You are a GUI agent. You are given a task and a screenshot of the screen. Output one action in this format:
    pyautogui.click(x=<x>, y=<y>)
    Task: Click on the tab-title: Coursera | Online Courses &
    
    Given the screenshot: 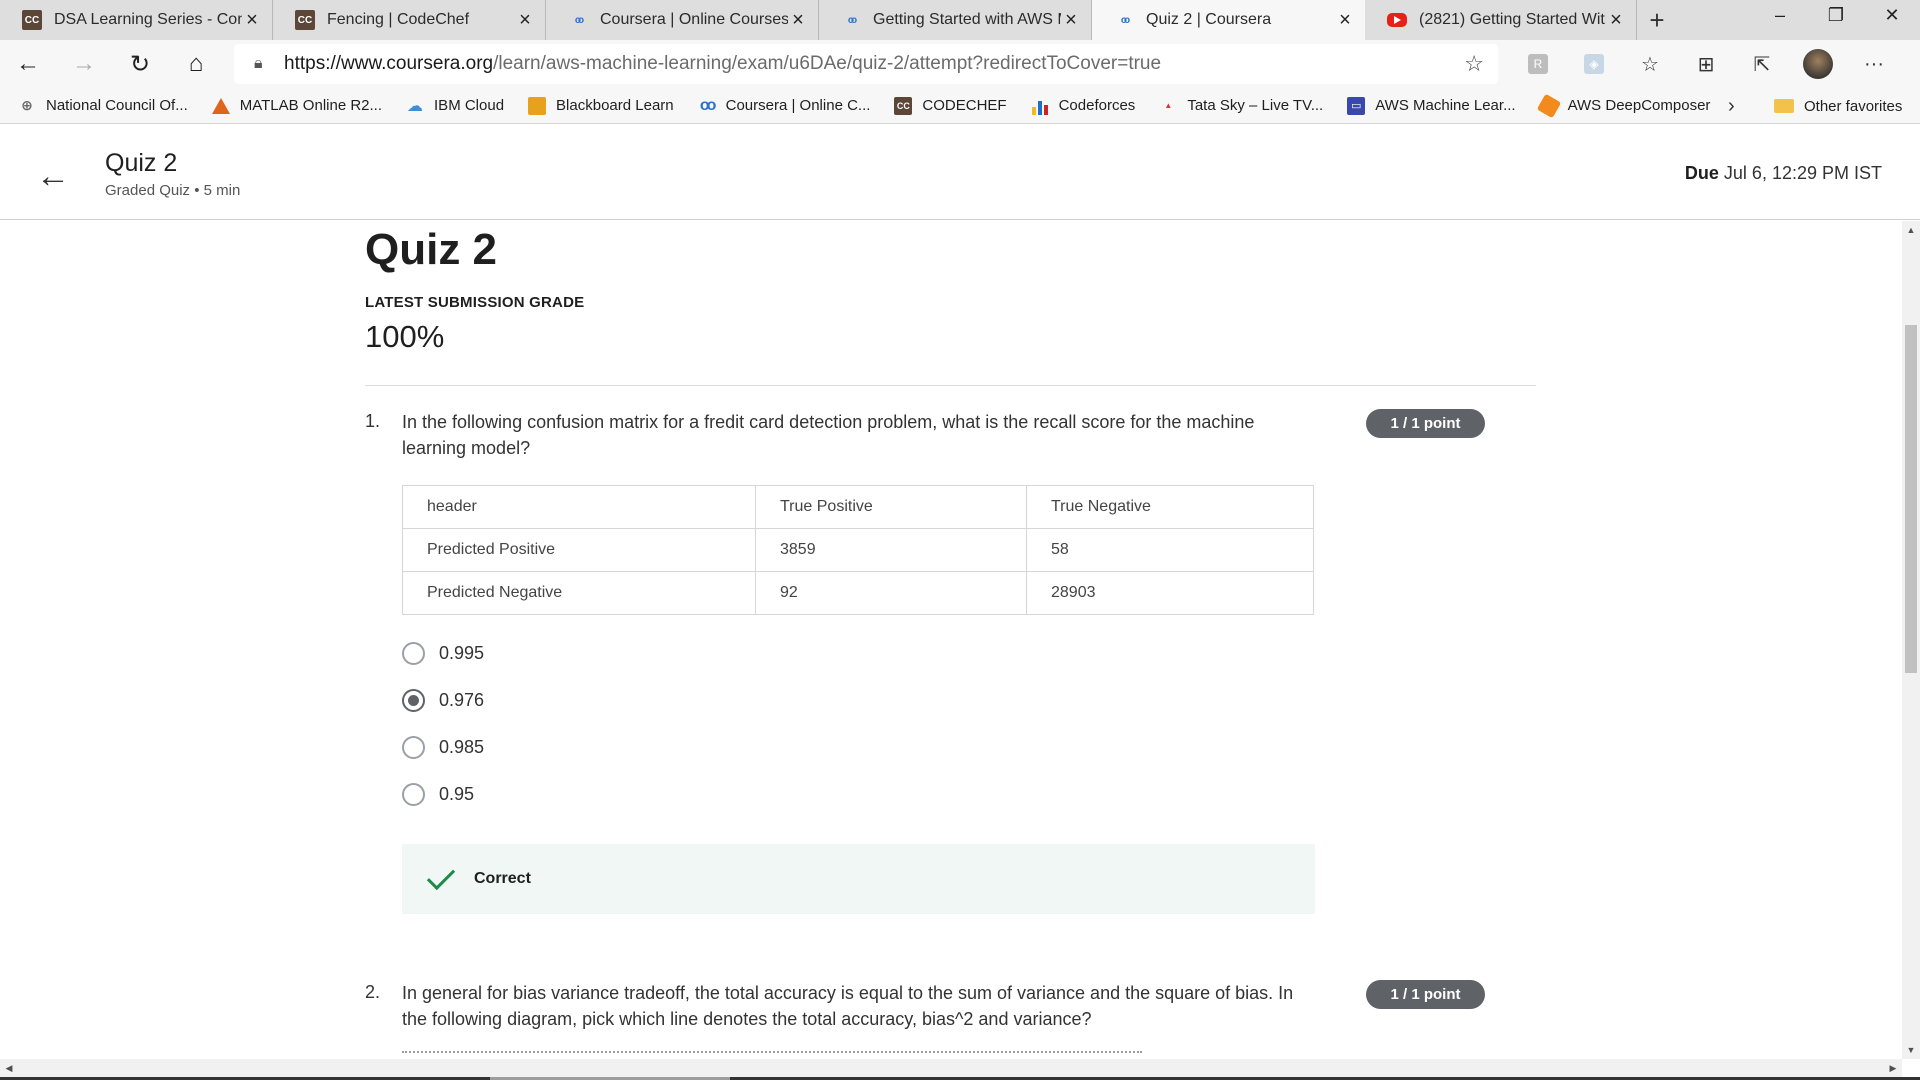 What is the action you would take?
    pyautogui.click(x=694, y=19)
    